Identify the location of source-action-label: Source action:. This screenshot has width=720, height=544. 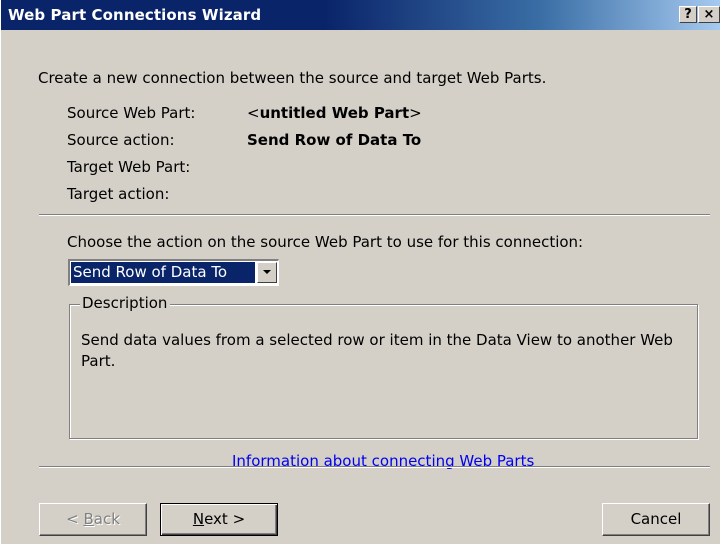
(121, 140).